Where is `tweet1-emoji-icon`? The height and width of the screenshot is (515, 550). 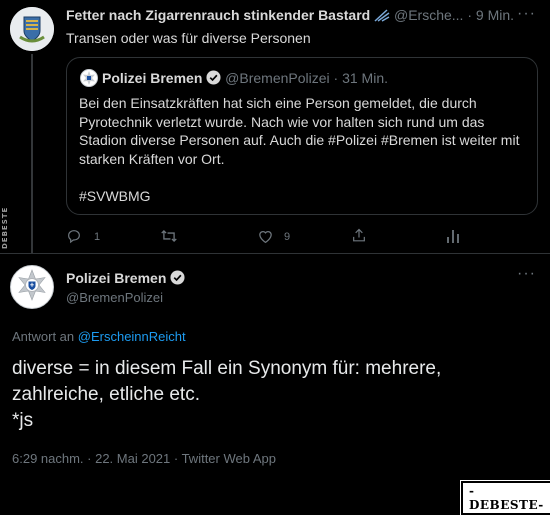
tweet1-emoji-icon is located at coordinates (384, 15).